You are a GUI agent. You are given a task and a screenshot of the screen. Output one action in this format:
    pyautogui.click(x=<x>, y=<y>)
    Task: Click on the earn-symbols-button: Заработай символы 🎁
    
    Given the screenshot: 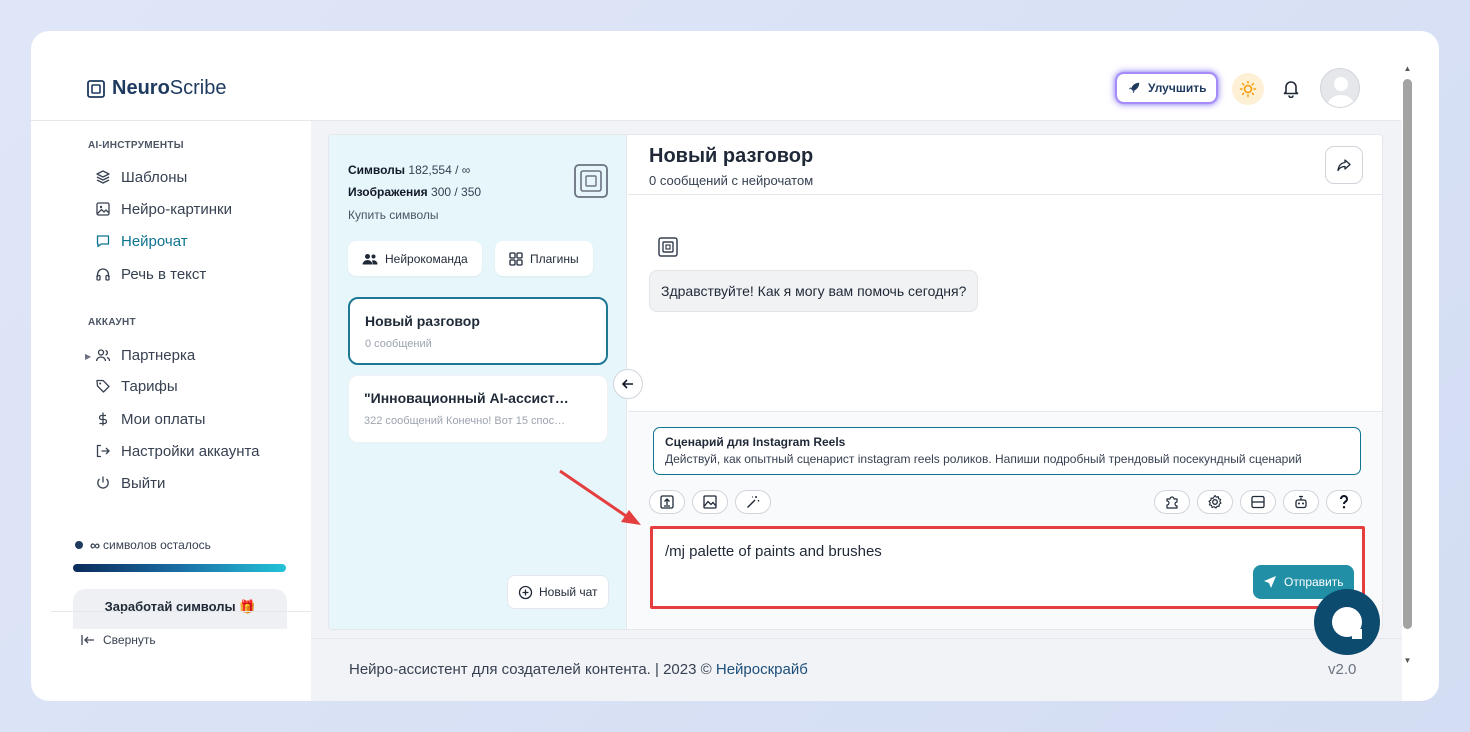 What is the action you would take?
    pyautogui.click(x=180, y=609)
    